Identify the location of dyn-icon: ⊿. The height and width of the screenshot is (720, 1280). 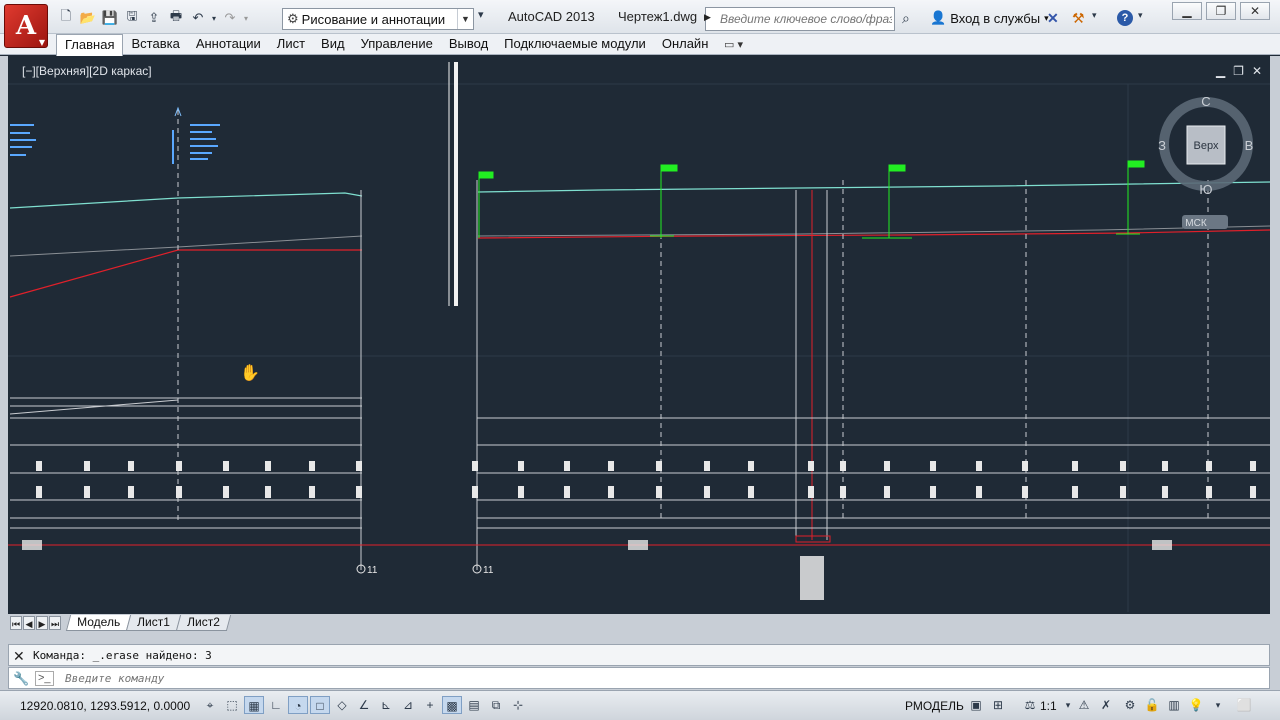
(408, 705).